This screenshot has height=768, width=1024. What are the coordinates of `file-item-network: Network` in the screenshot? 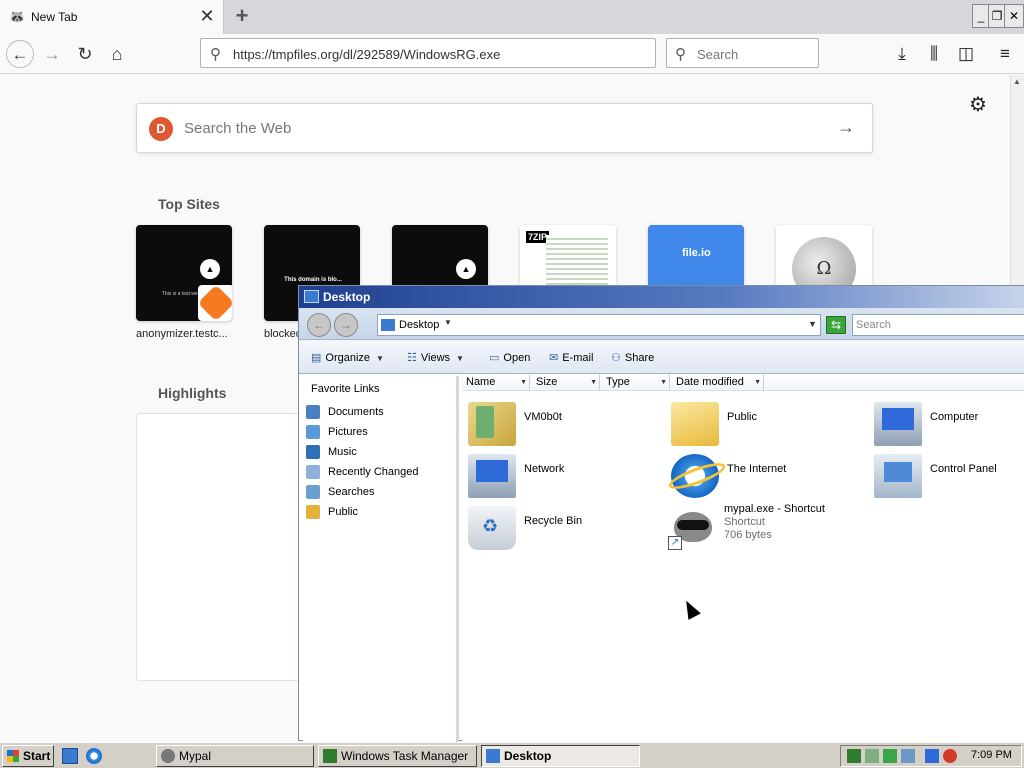 It's located at (568, 476).